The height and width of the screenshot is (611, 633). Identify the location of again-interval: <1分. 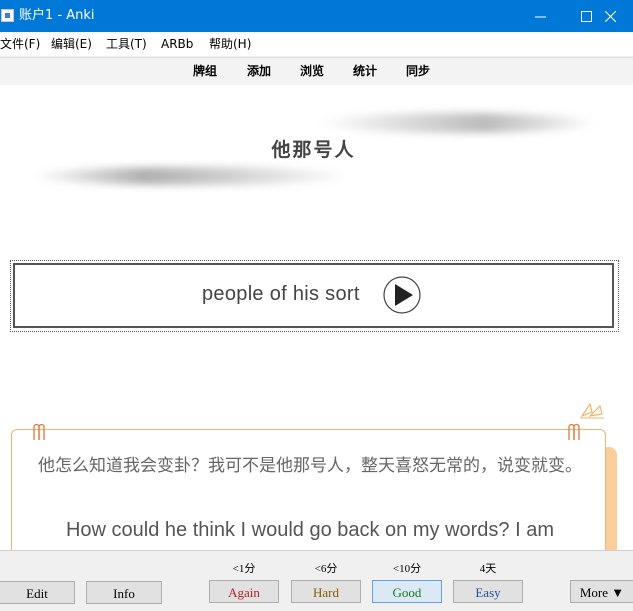
(244, 569).